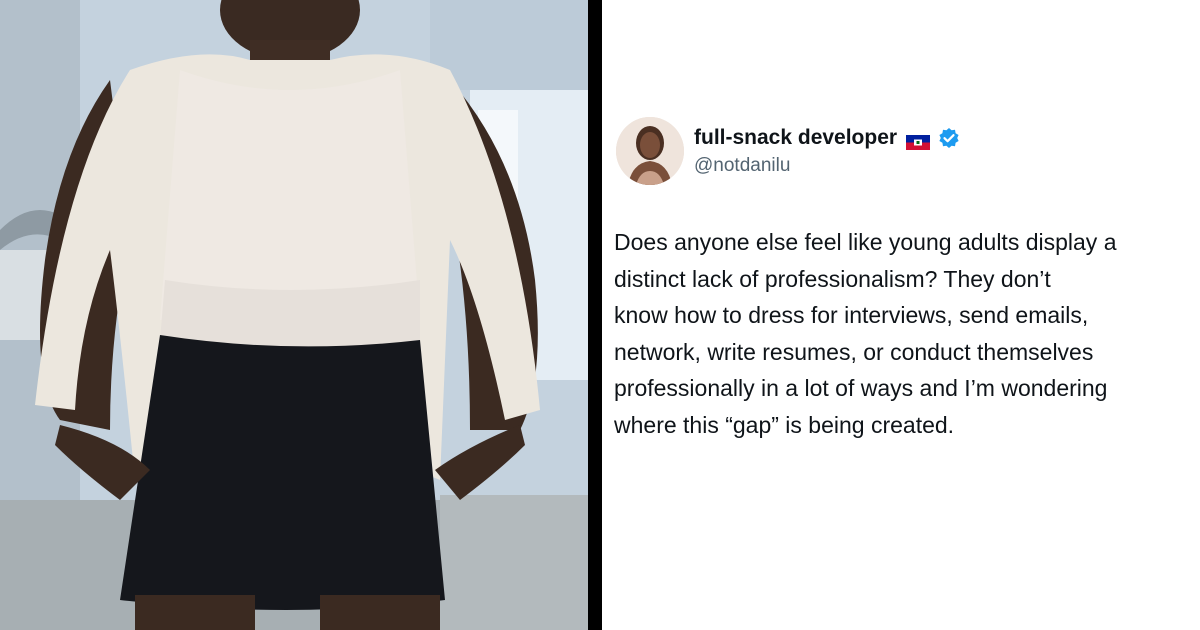 The image size is (1200, 630). What do you see at coordinates (595, 315) in the screenshot?
I see `panel-divider` at bounding box center [595, 315].